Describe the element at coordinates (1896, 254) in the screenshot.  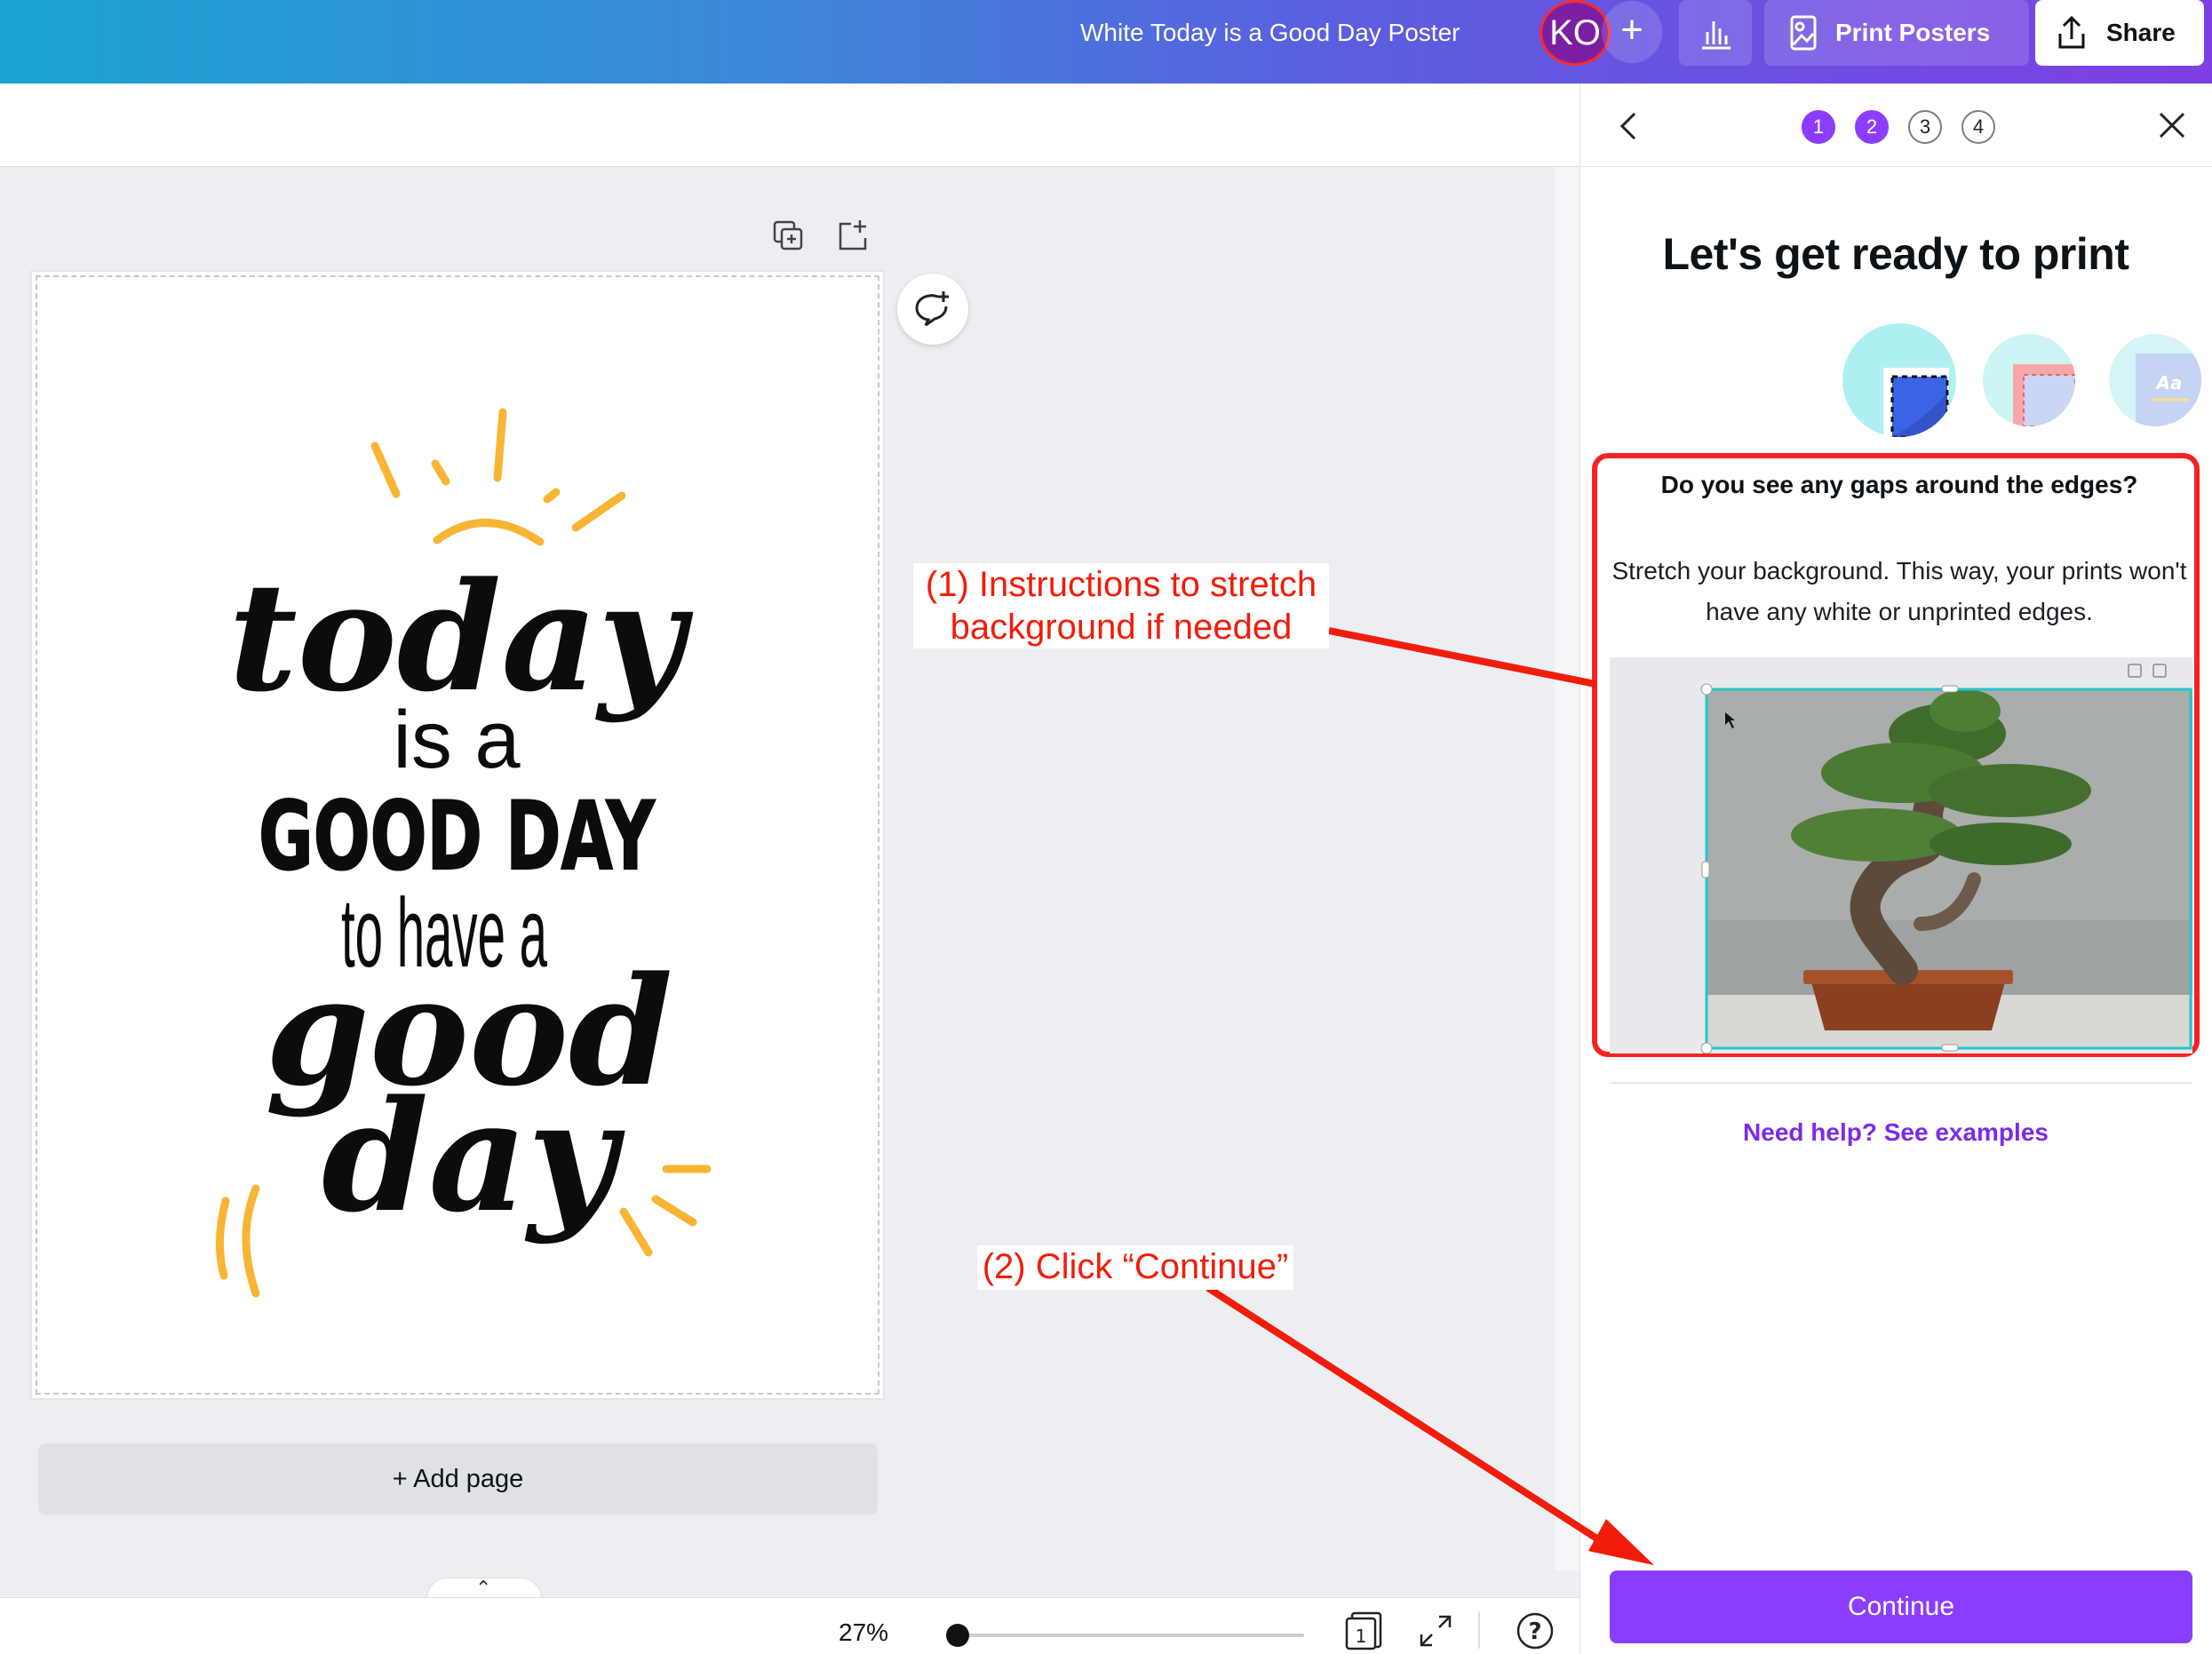
I see `panel-title: Let's get ready to print` at that location.